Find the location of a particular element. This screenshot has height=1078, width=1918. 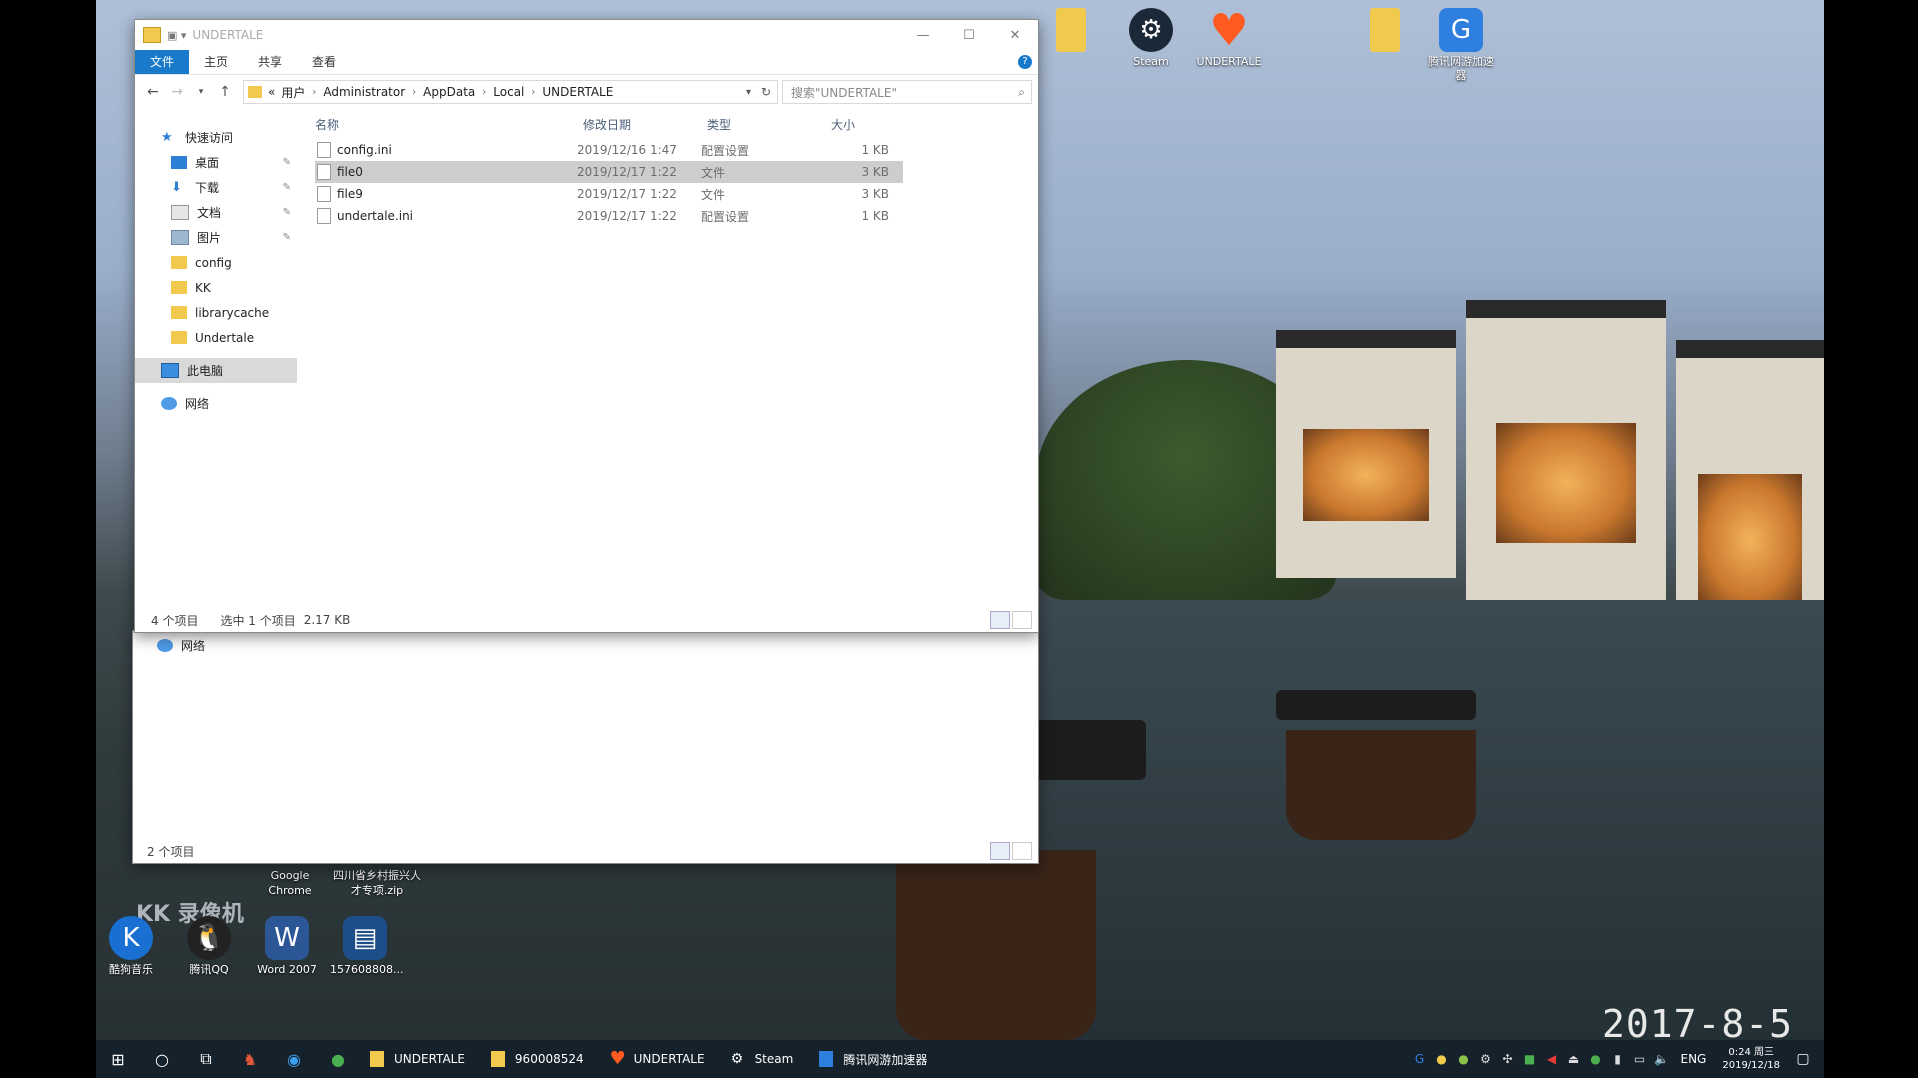

sidebar-item-desktop: 桌面 ✎ is located at coordinates (216, 162).